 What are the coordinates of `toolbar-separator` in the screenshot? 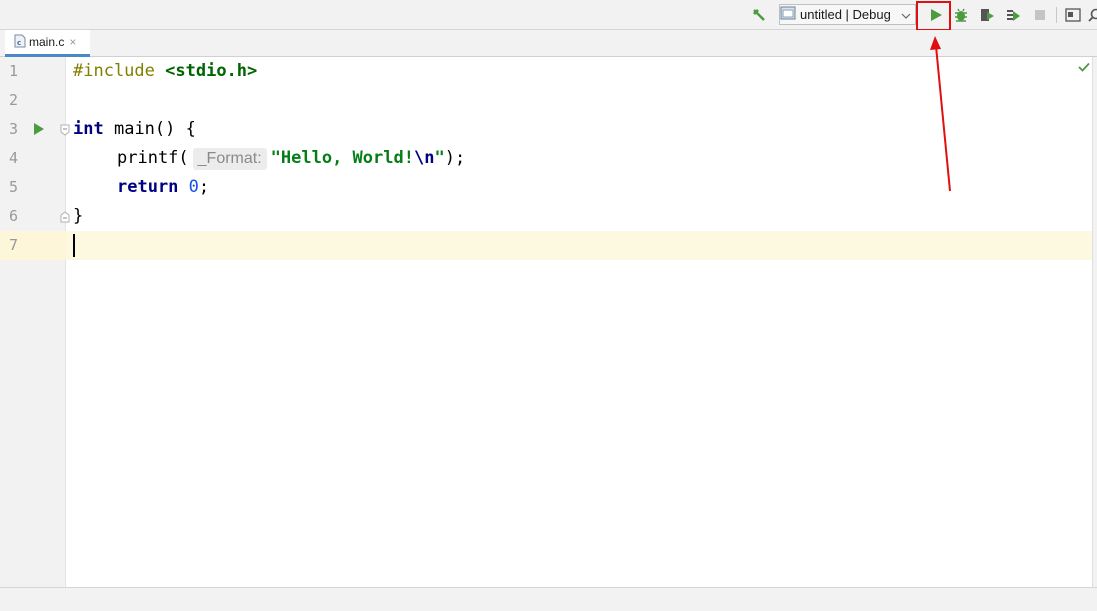 It's located at (1056, 15).